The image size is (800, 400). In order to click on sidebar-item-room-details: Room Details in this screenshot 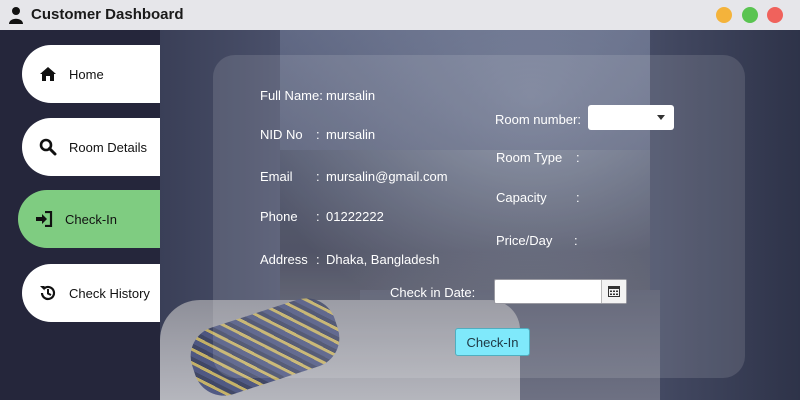, I will do `click(91, 147)`.